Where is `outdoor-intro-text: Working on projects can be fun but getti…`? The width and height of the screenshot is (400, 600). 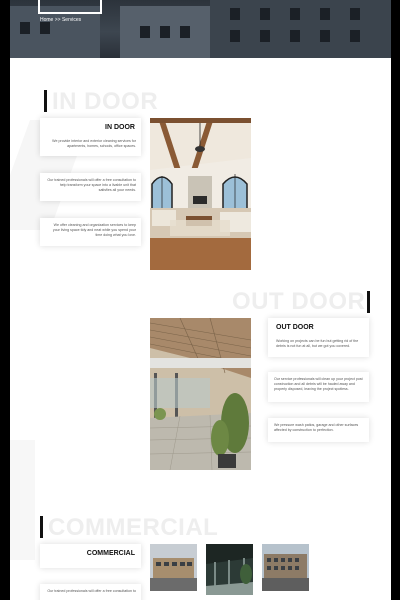
outdoor-intro-text: Working on projects can be fun but getti… is located at coordinates (317, 343).